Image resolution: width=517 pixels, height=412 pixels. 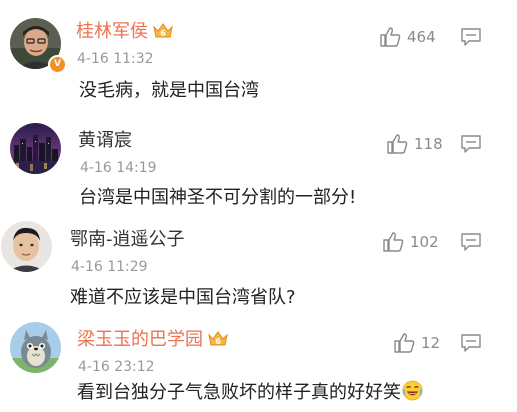 I want to click on username-label: 鄂南-逍遥公子, so click(x=127, y=239).